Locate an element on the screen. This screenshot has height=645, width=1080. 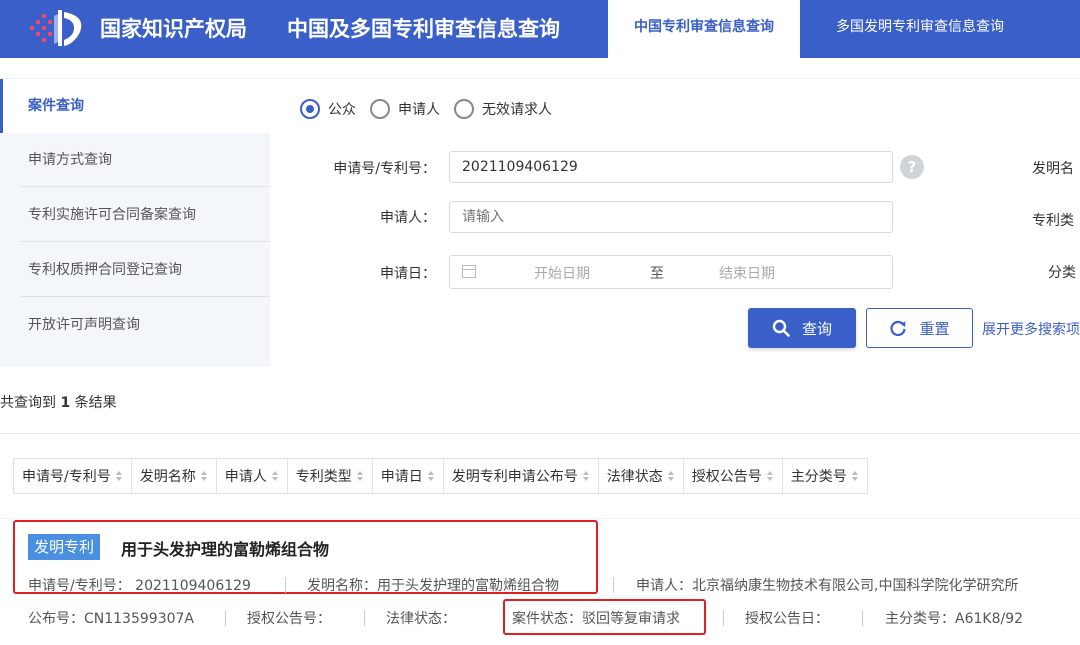
radio-label: 申请人 is located at coordinates (419, 110).